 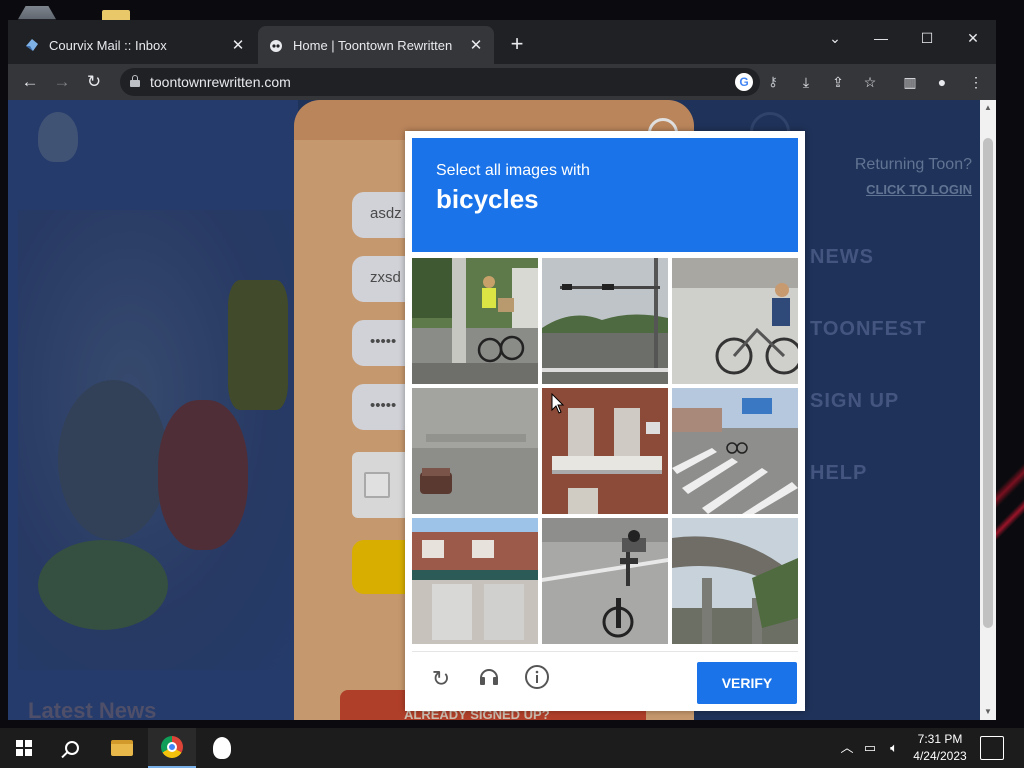 I want to click on url-text: toontownrewritten.com, so click(x=220, y=82).